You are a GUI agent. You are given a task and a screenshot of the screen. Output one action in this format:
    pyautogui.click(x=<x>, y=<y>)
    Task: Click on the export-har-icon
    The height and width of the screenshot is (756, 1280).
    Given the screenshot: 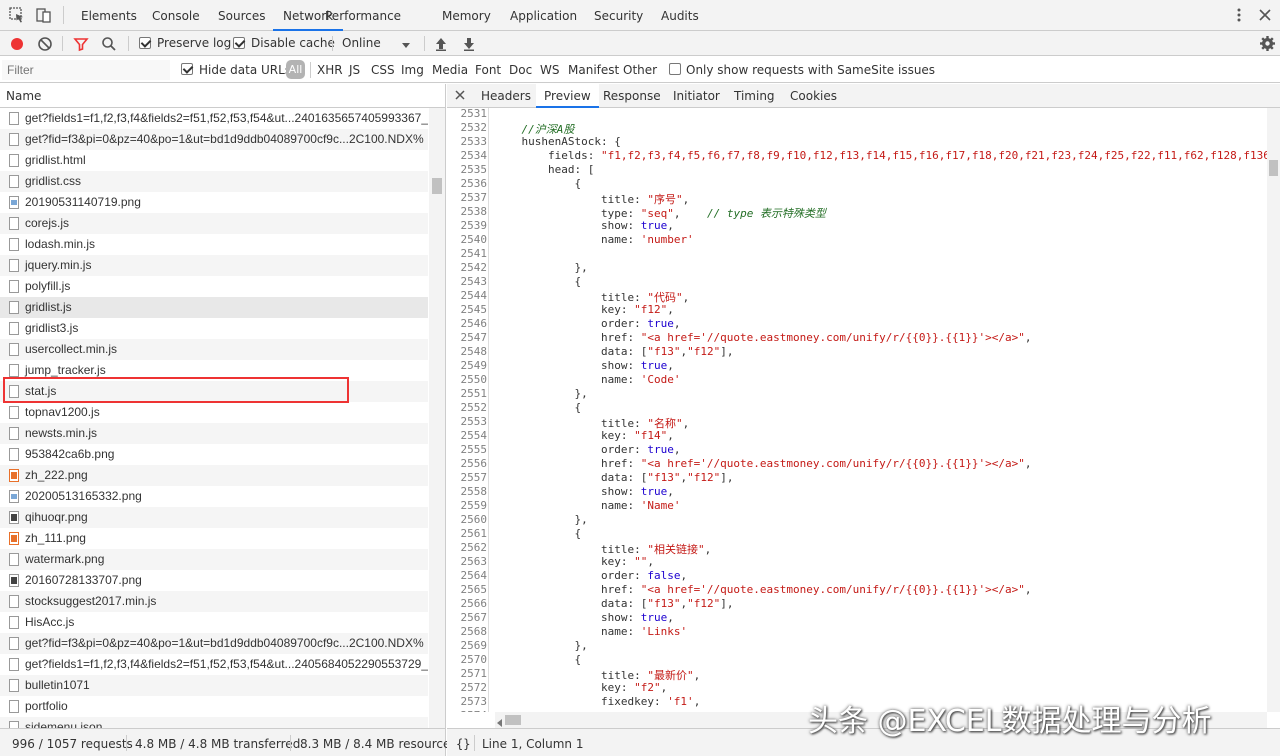 What is the action you would take?
    pyautogui.click(x=469, y=45)
    